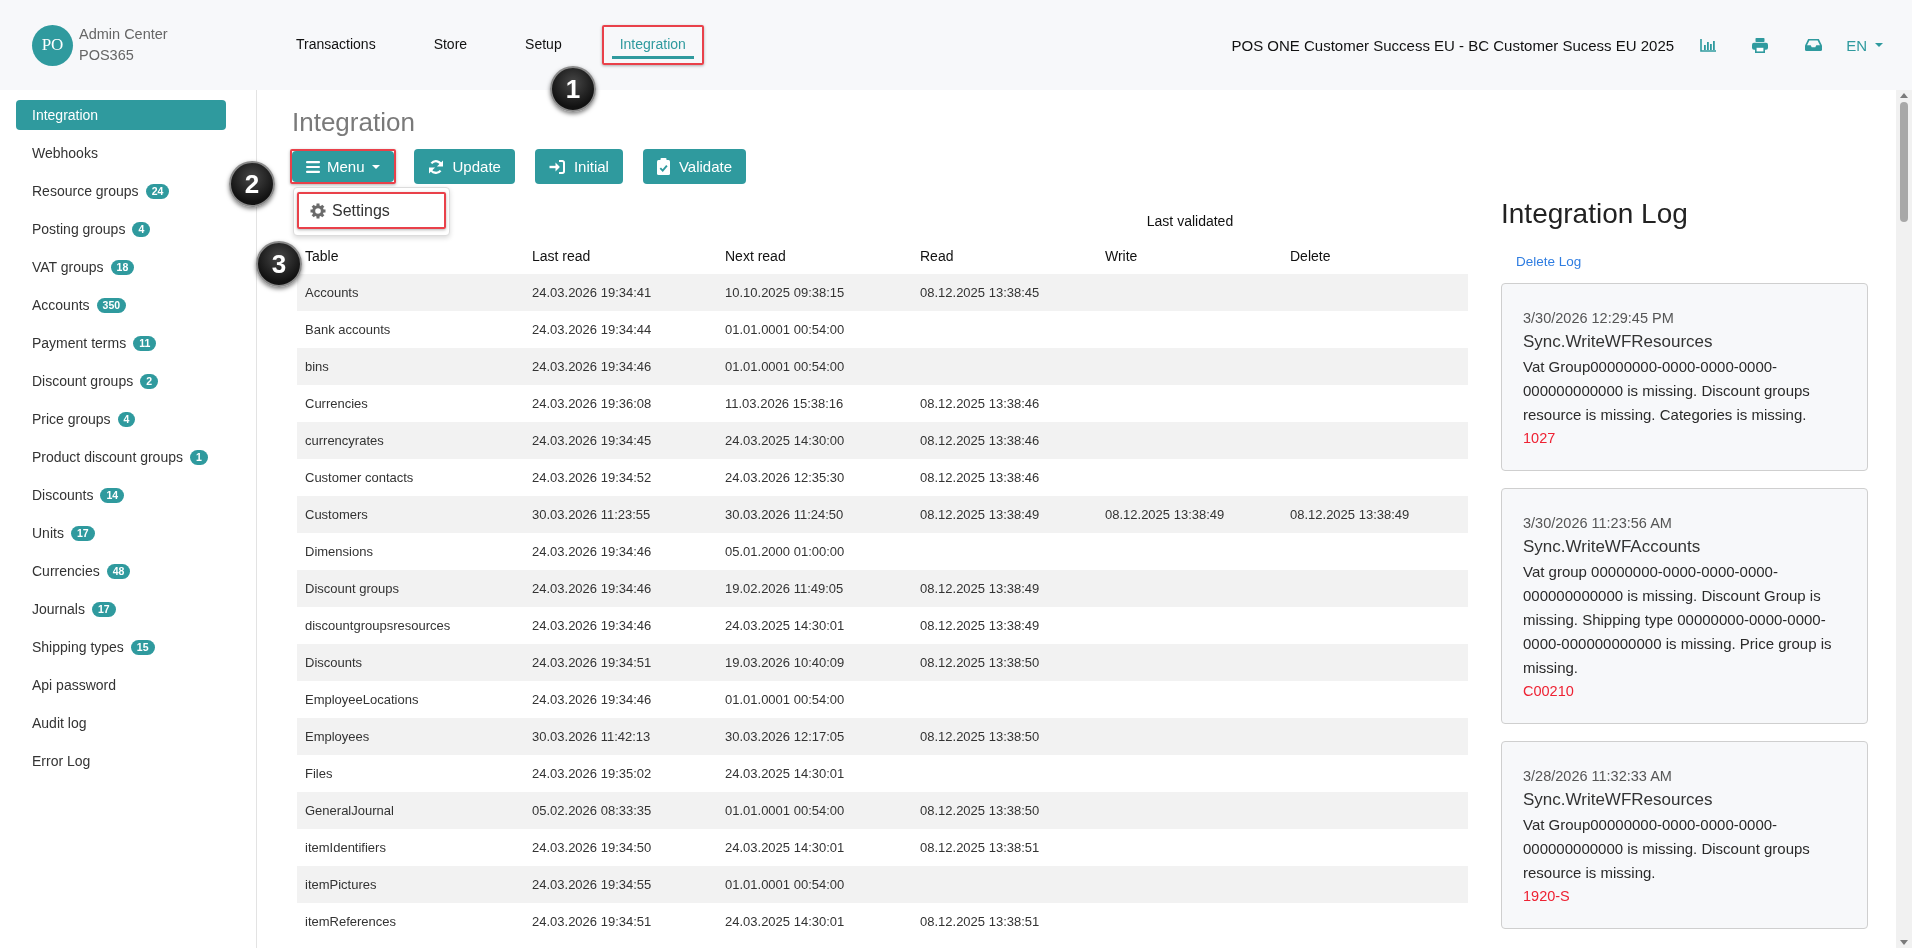  I want to click on log-code: 1920-S, so click(1547, 896).